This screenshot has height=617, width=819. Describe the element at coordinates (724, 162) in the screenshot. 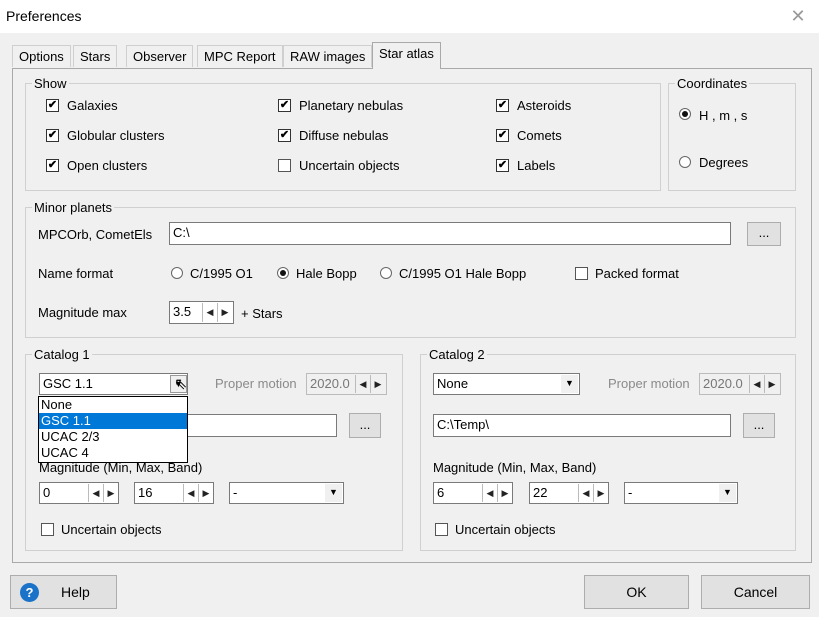

I see `degrees-label: Degrees` at that location.